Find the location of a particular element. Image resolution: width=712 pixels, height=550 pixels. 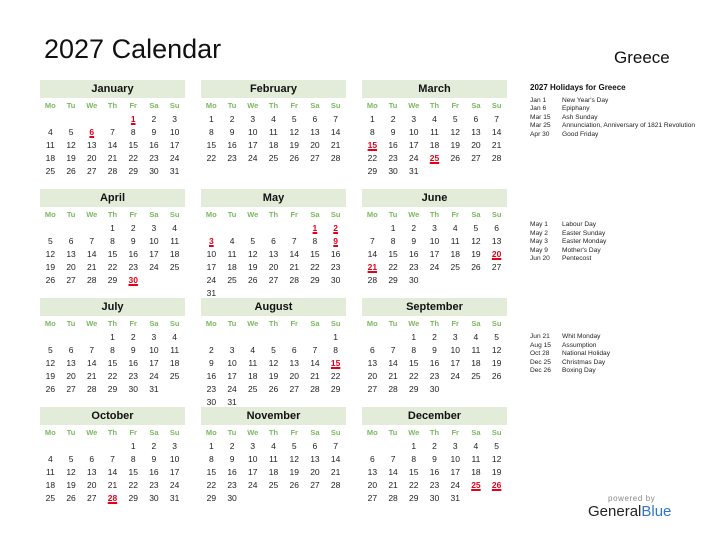

month-header: February is located at coordinates (273, 89).